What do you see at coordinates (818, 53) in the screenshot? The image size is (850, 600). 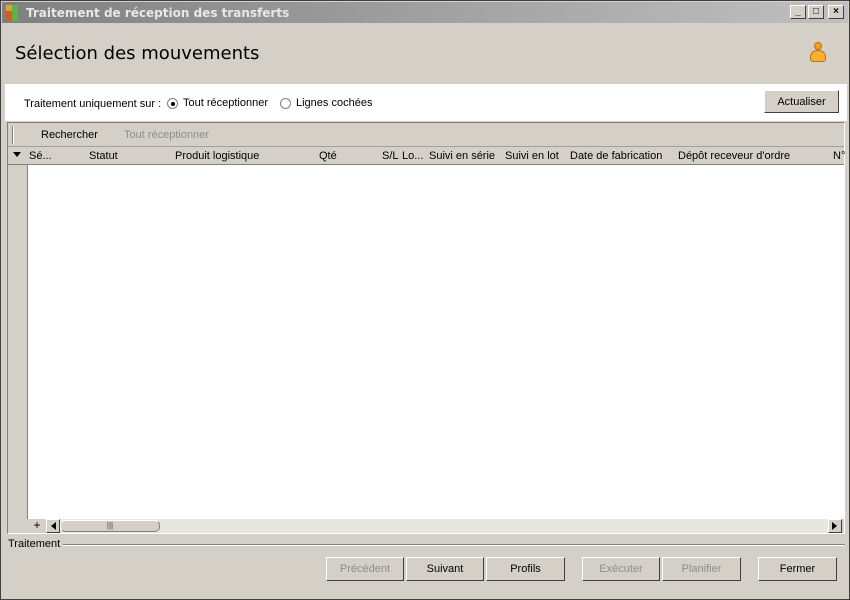 I see `user-icon` at bounding box center [818, 53].